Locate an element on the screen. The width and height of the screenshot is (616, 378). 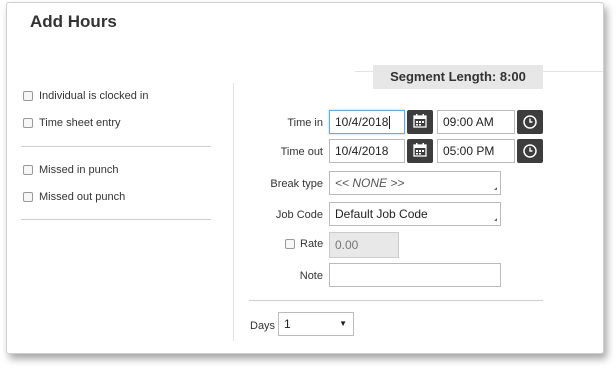
time-out-calendar-button is located at coordinates (420, 151).